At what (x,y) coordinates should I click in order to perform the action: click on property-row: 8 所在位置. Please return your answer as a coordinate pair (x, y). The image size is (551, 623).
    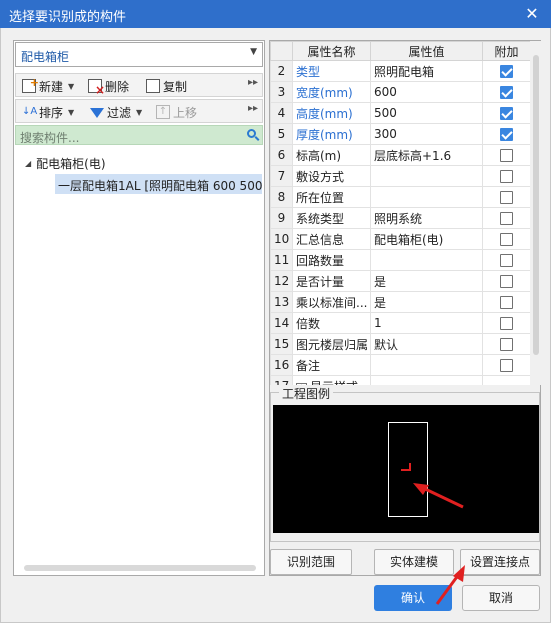
    Looking at the image, I should click on (400, 197).